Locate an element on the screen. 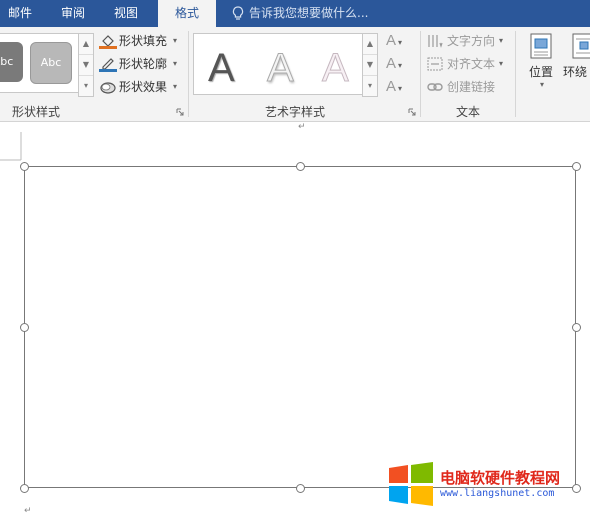 This screenshot has width=590, height=518. shape-outline-label: 形状轮廓 is located at coordinates (143, 64).